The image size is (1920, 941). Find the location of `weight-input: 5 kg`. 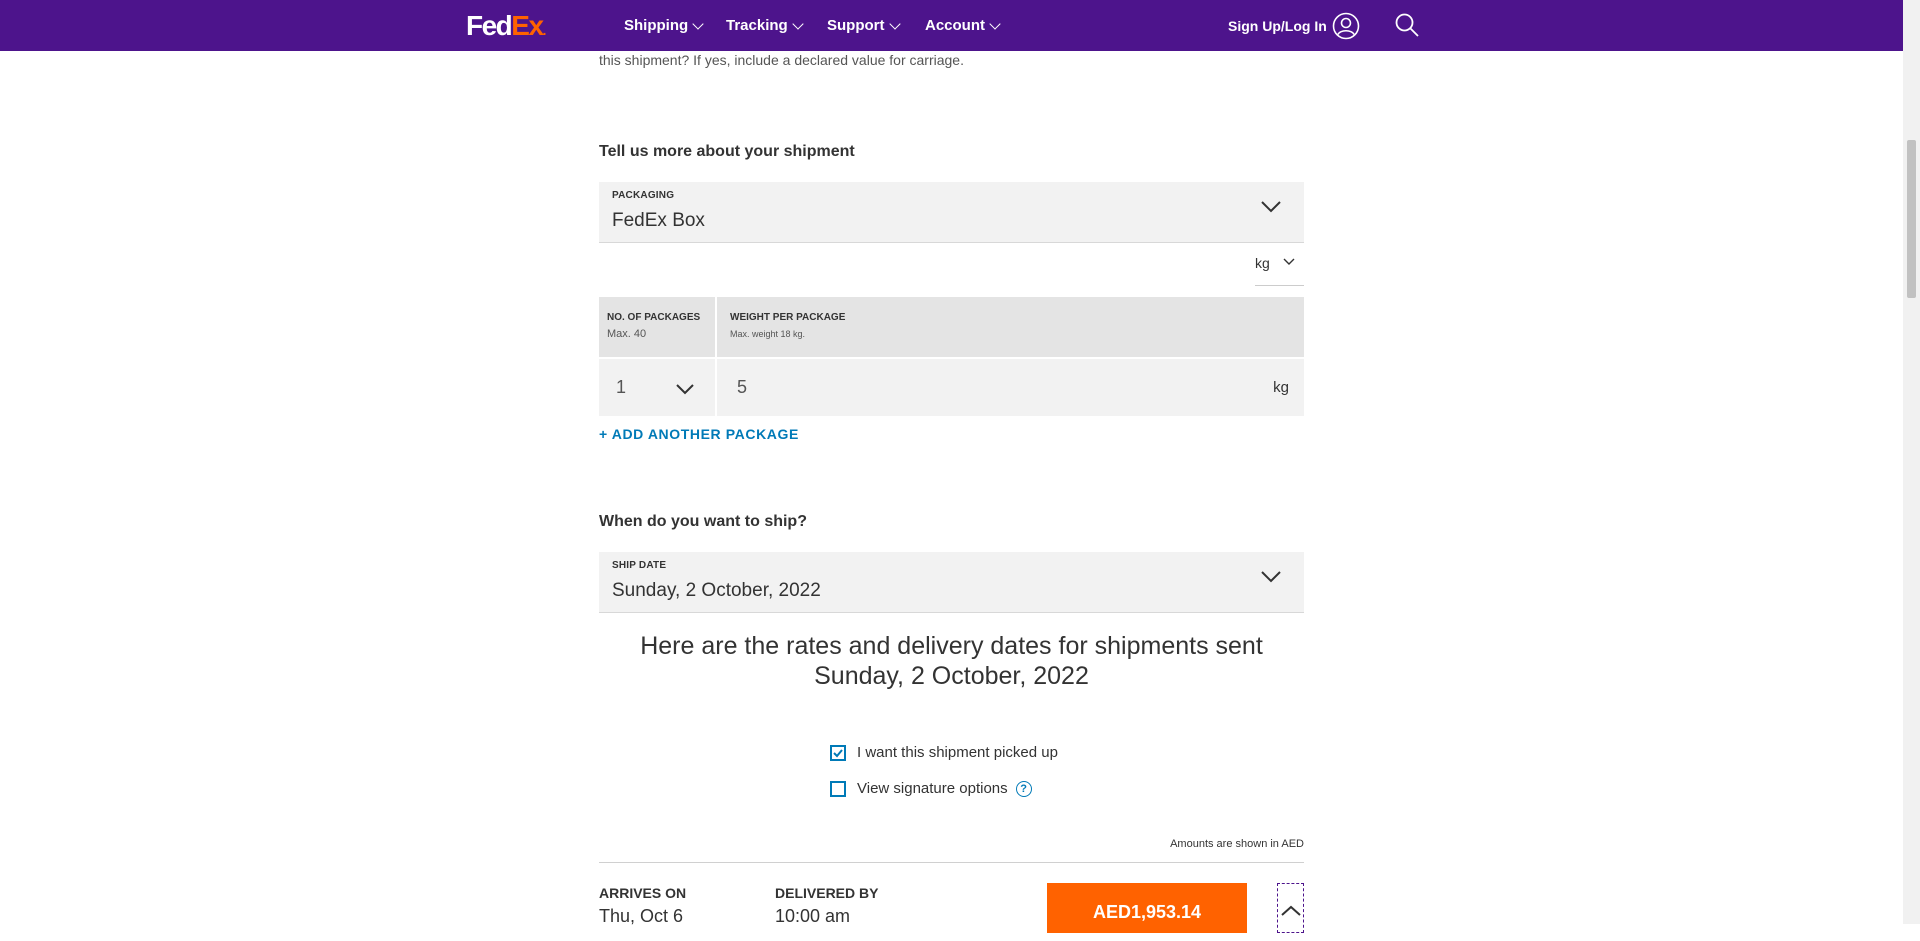

weight-input: 5 kg is located at coordinates (1010, 387).